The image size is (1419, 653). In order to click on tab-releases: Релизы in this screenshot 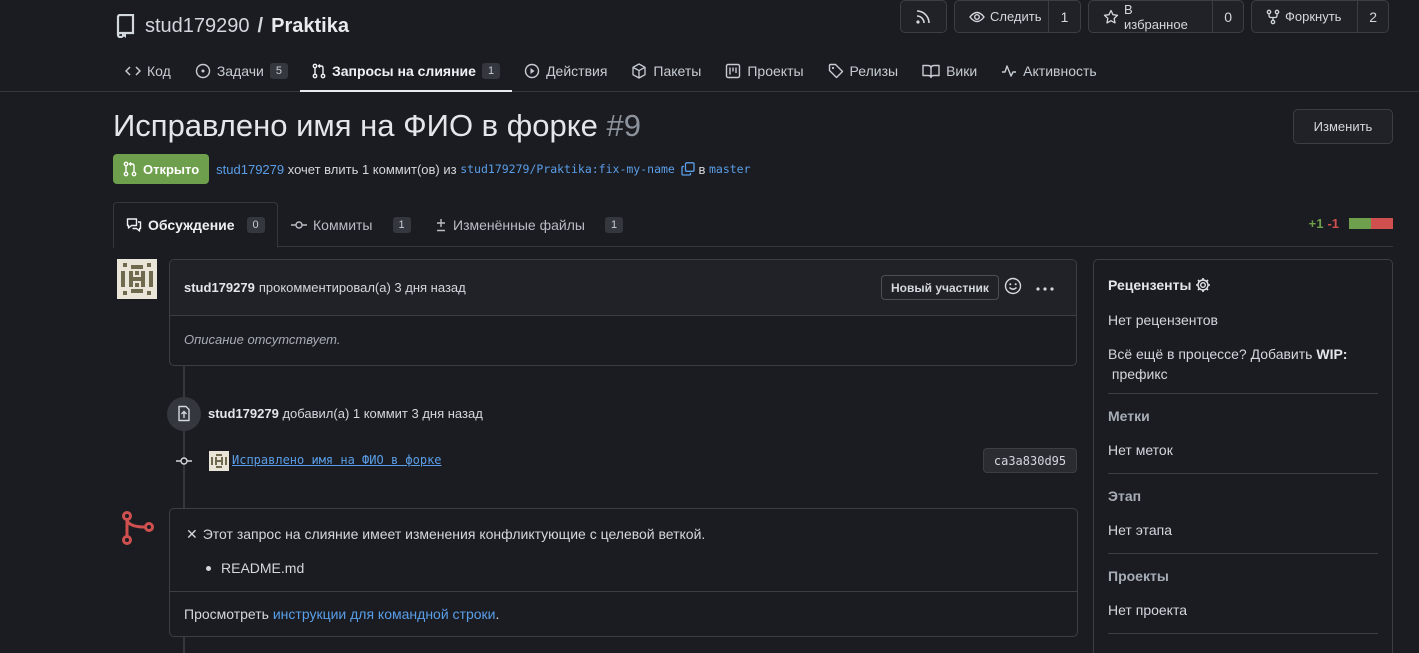, I will do `click(863, 71)`.